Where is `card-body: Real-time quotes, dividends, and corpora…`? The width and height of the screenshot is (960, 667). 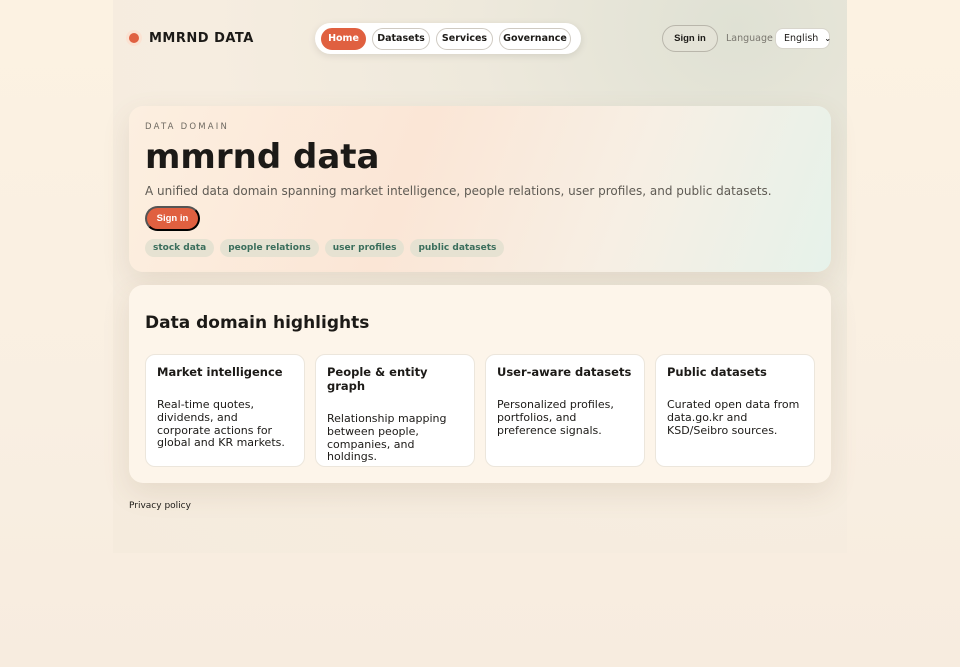 card-body: Real-time quotes, dividends, and corpora… is located at coordinates (221, 424).